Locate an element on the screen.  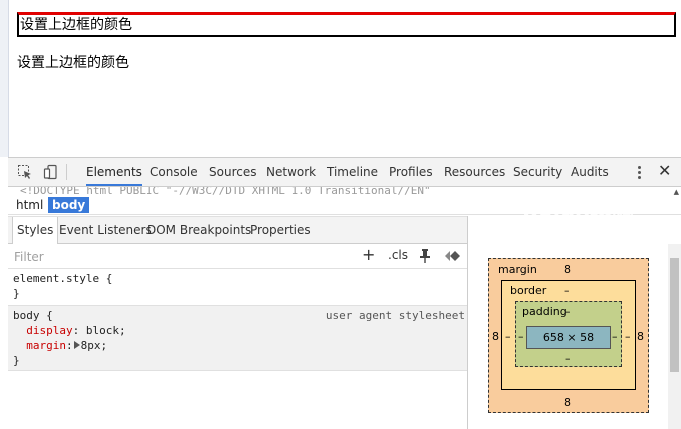
demo-bordered-div: 设置上边框的颜色 is located at coordinates (346, 24).